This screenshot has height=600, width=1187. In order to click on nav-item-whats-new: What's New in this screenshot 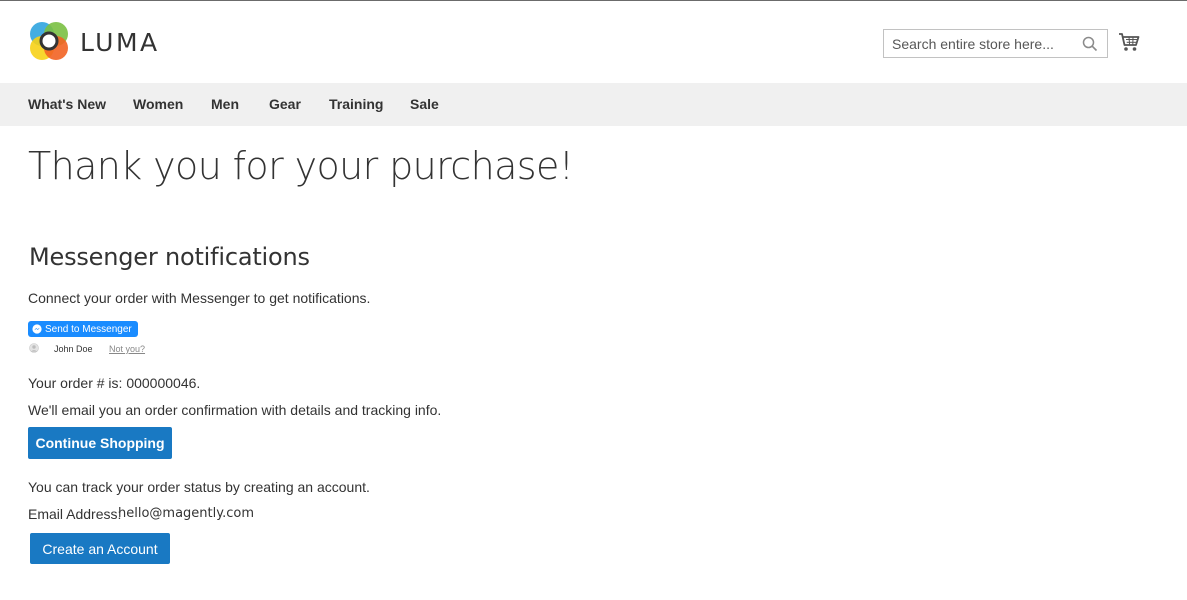, I will do `click(67, 104)`.